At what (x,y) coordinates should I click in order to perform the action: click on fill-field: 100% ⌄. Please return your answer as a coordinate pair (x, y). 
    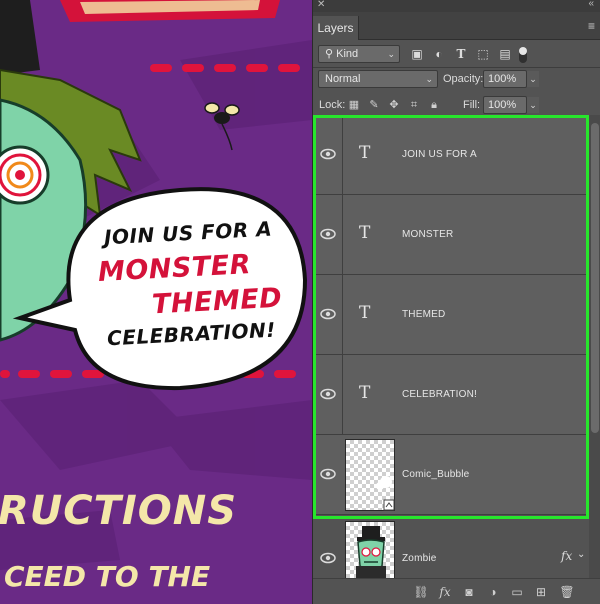
    Looking at the image, I should click on (511, 105).